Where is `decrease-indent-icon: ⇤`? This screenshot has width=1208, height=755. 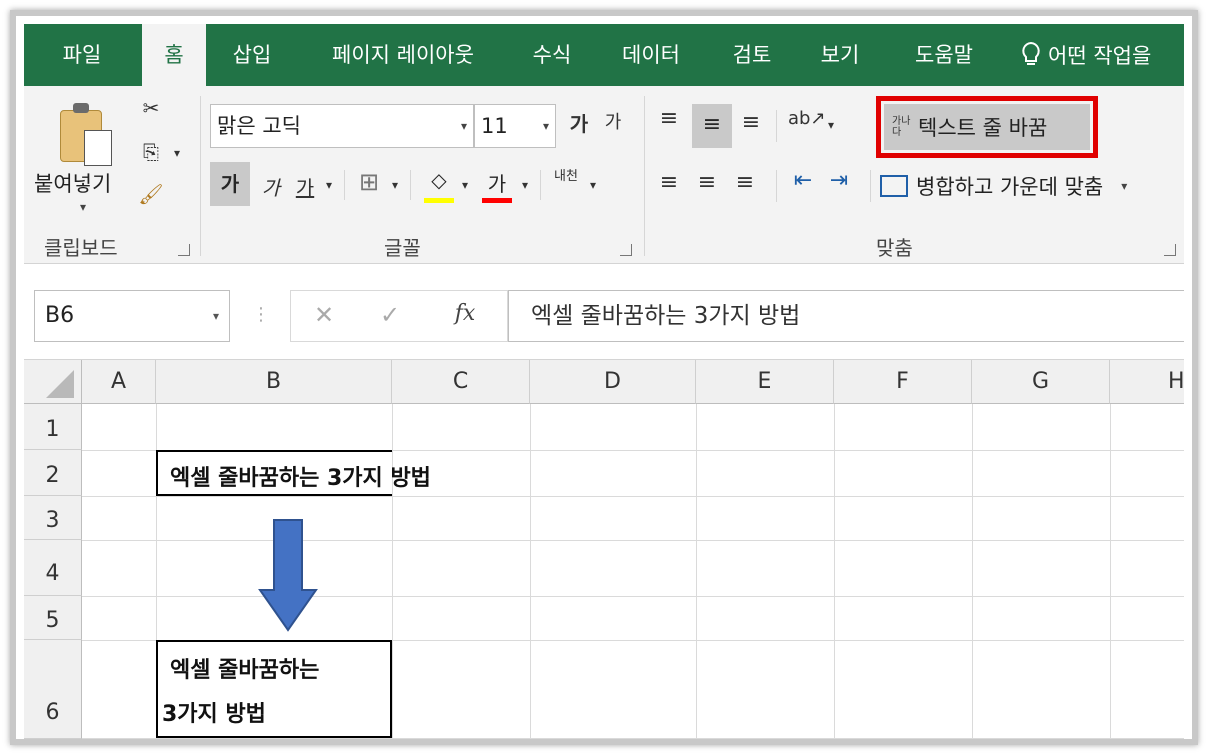 decrease-indent-icon: ⇤ is located at coordinates (803, 180).